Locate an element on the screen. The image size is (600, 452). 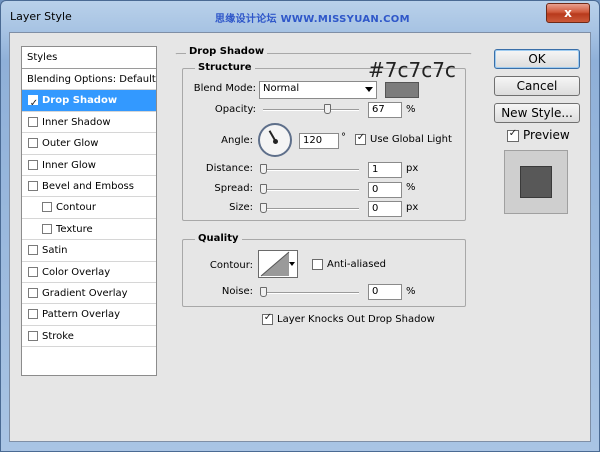
preview-shape is located at coordinates (536, 182).